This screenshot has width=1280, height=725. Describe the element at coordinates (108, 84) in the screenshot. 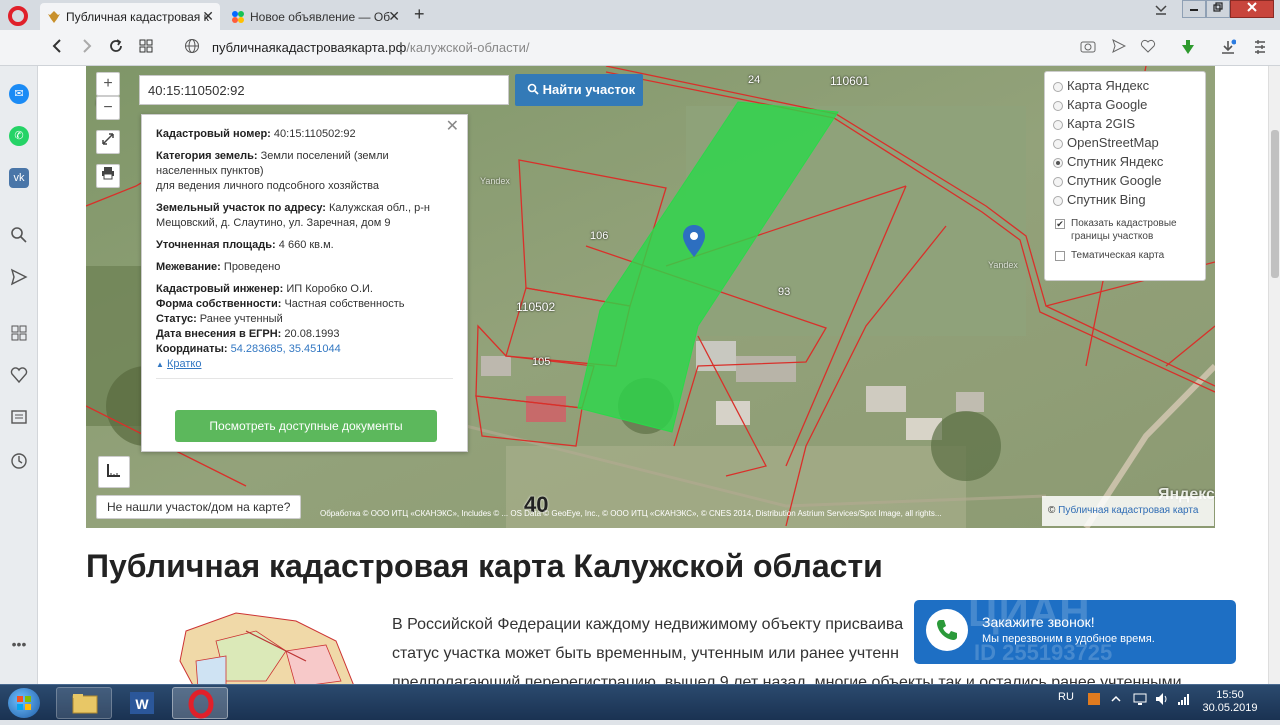

I see `zoom-in-button: +` at that location.